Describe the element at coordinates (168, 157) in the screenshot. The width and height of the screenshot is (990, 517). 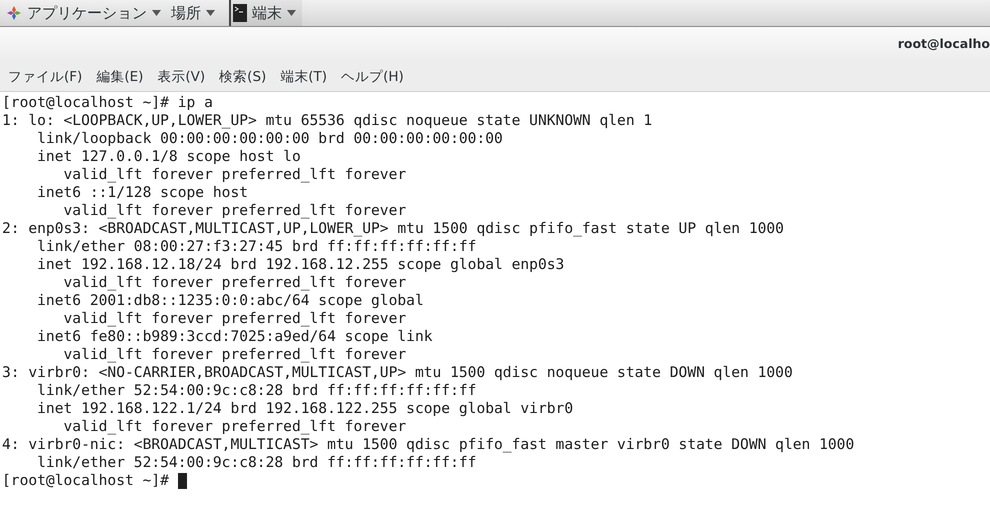
I see `terminal-line: inet 127.0.0.1/8 scope host lo` at that location.